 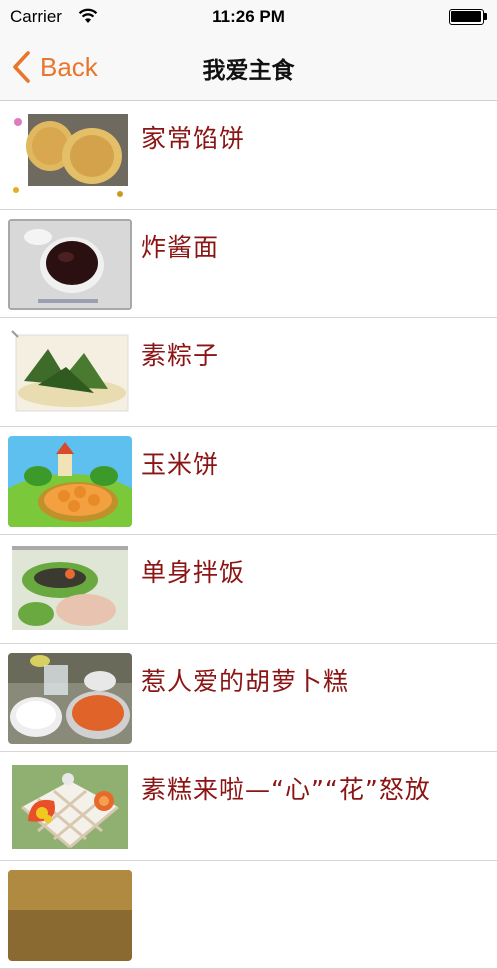 I want to click on navigation-bar: Back 我爱主食, so click(x=248, y=67).